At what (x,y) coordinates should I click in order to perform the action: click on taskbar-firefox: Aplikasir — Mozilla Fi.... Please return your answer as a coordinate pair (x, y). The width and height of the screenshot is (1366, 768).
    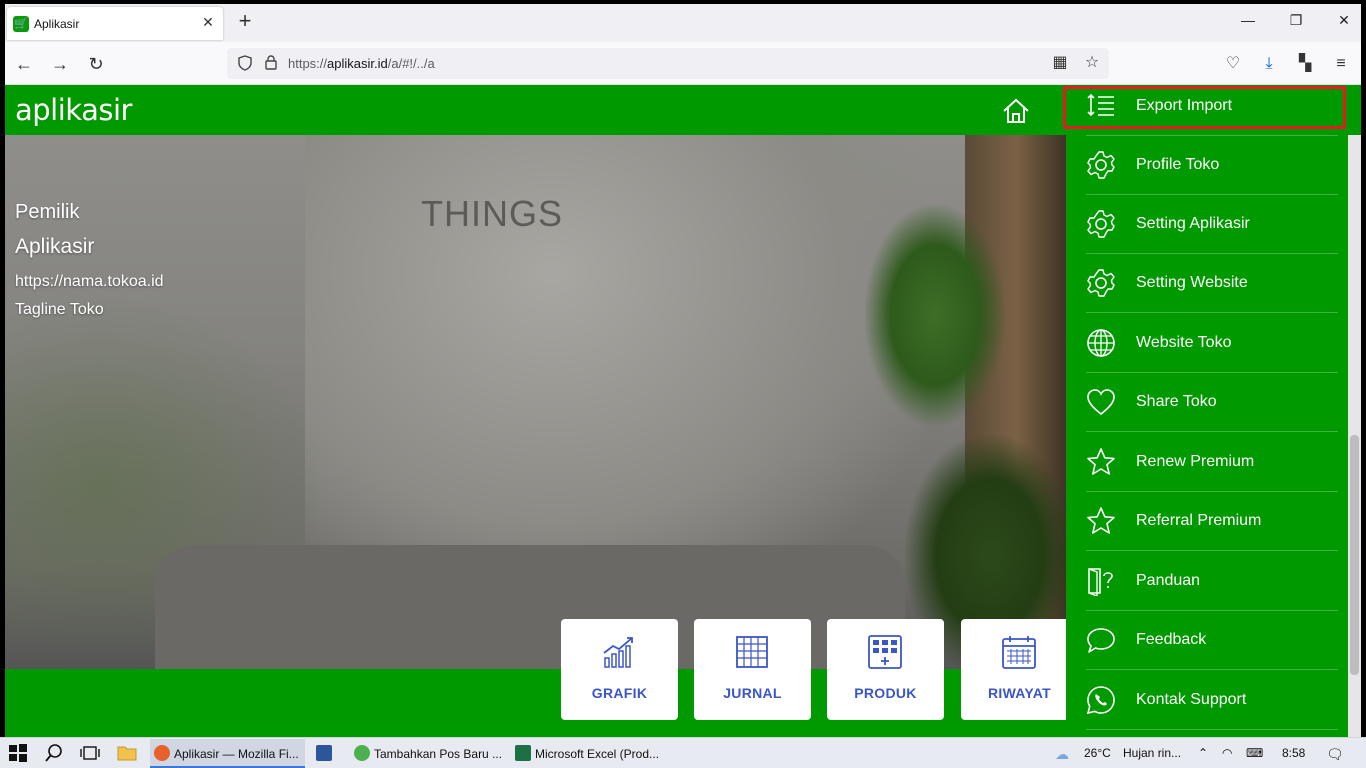
    Looking at the image, I should click on (227, 753).